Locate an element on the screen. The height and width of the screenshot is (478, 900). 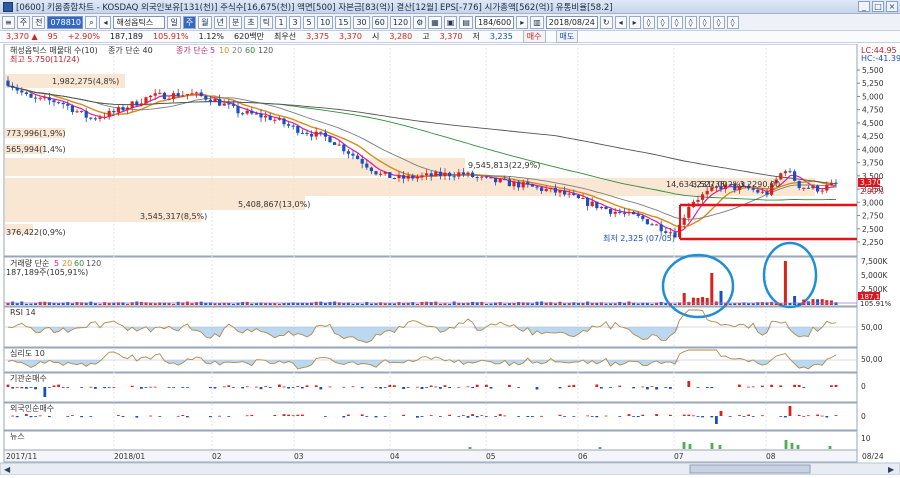
option-b-button: ◊ is located at coordinates (662, 22).